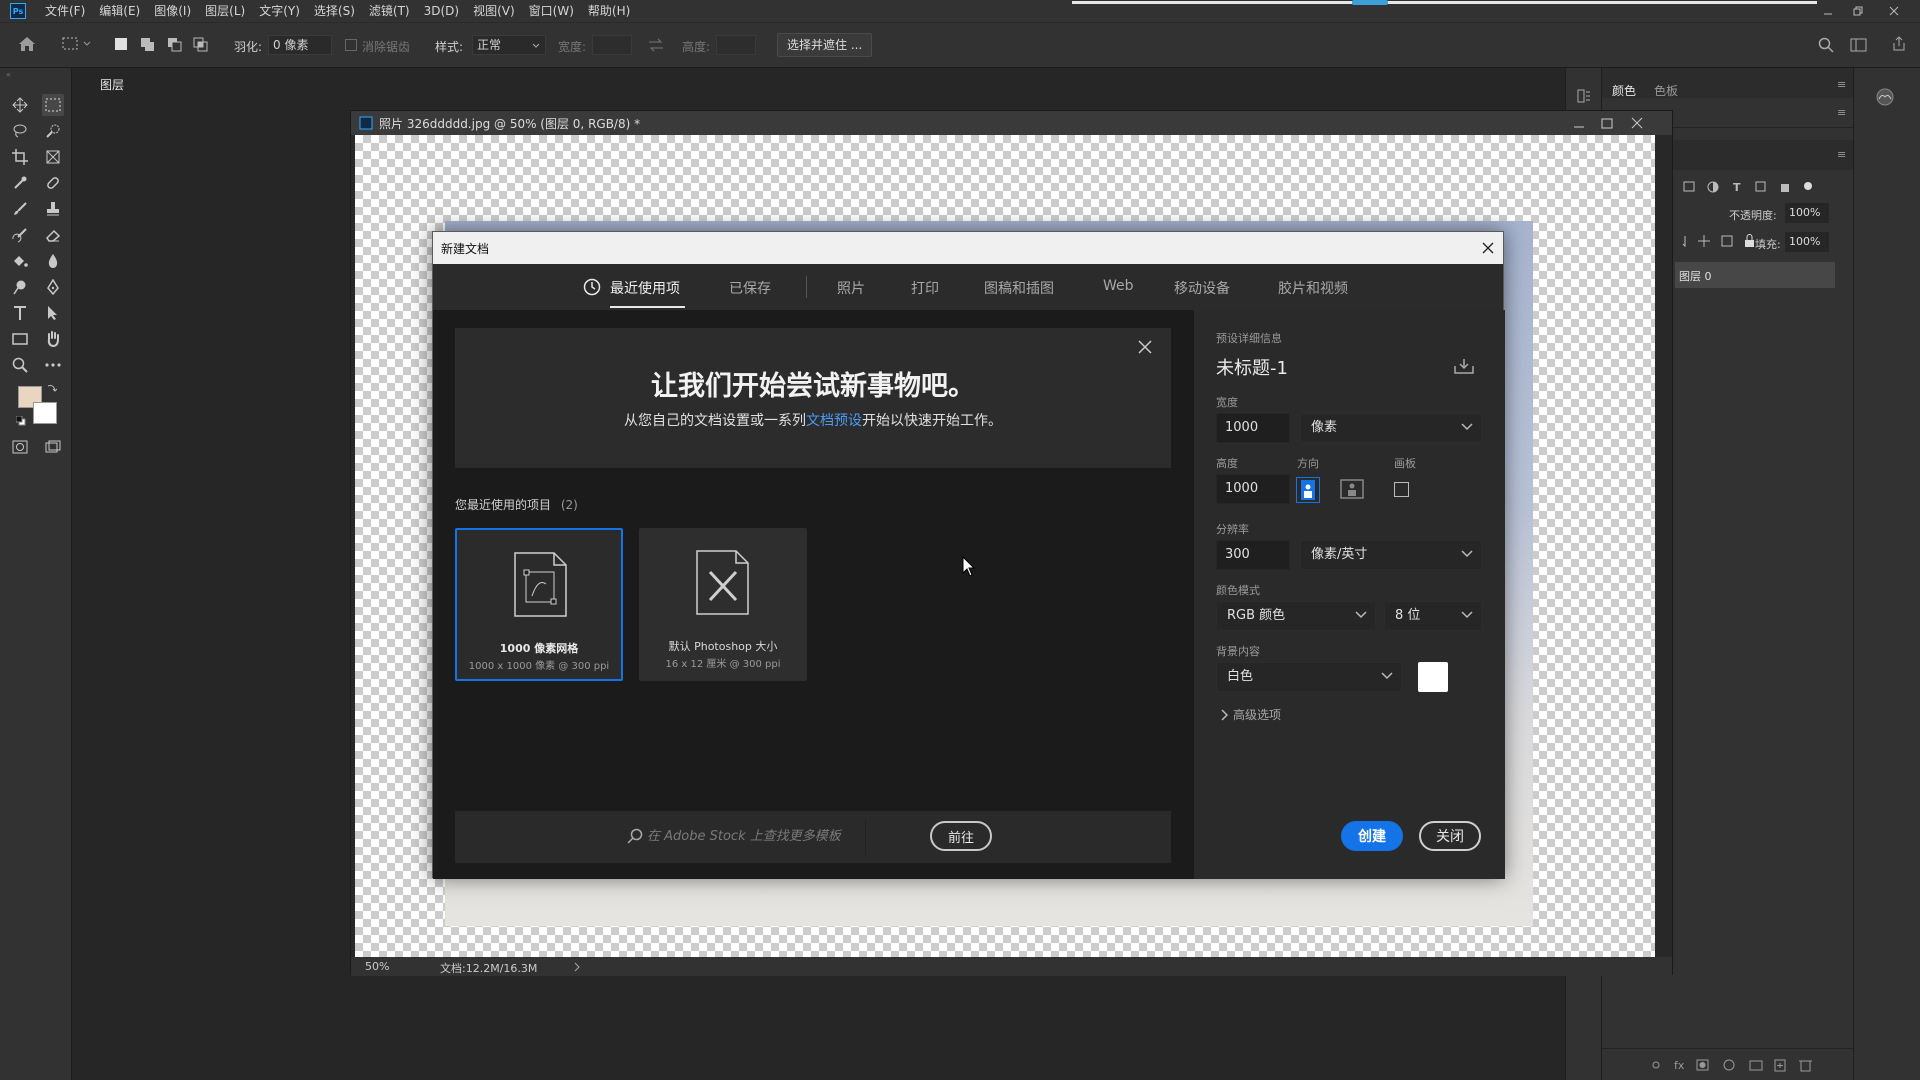 The height and width of the screenshot is (1080, 1920). I want to click on menu-file: 文件(F), so click(65, 11).